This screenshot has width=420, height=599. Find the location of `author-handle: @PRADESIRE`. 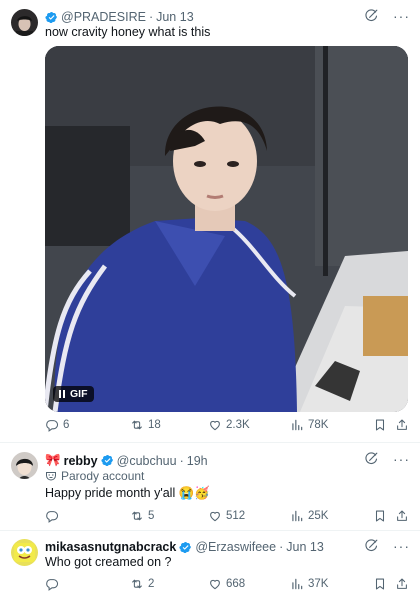

author-handle: @PRADESIRE is located at coordinates (103, 17).